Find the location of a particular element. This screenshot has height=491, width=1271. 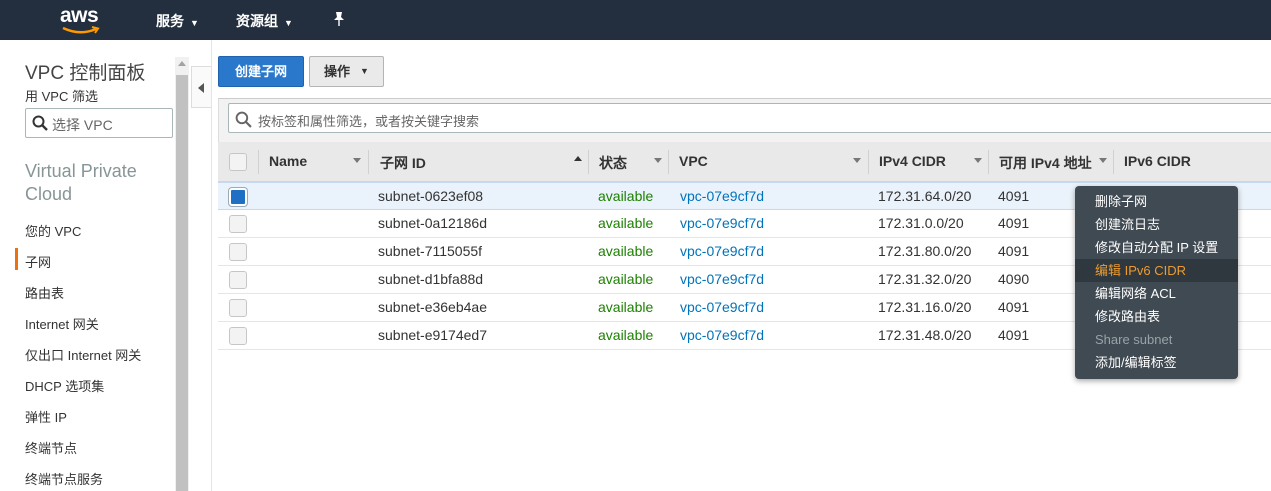

sidebar-scrollbar is located at coordinates (182, 274).